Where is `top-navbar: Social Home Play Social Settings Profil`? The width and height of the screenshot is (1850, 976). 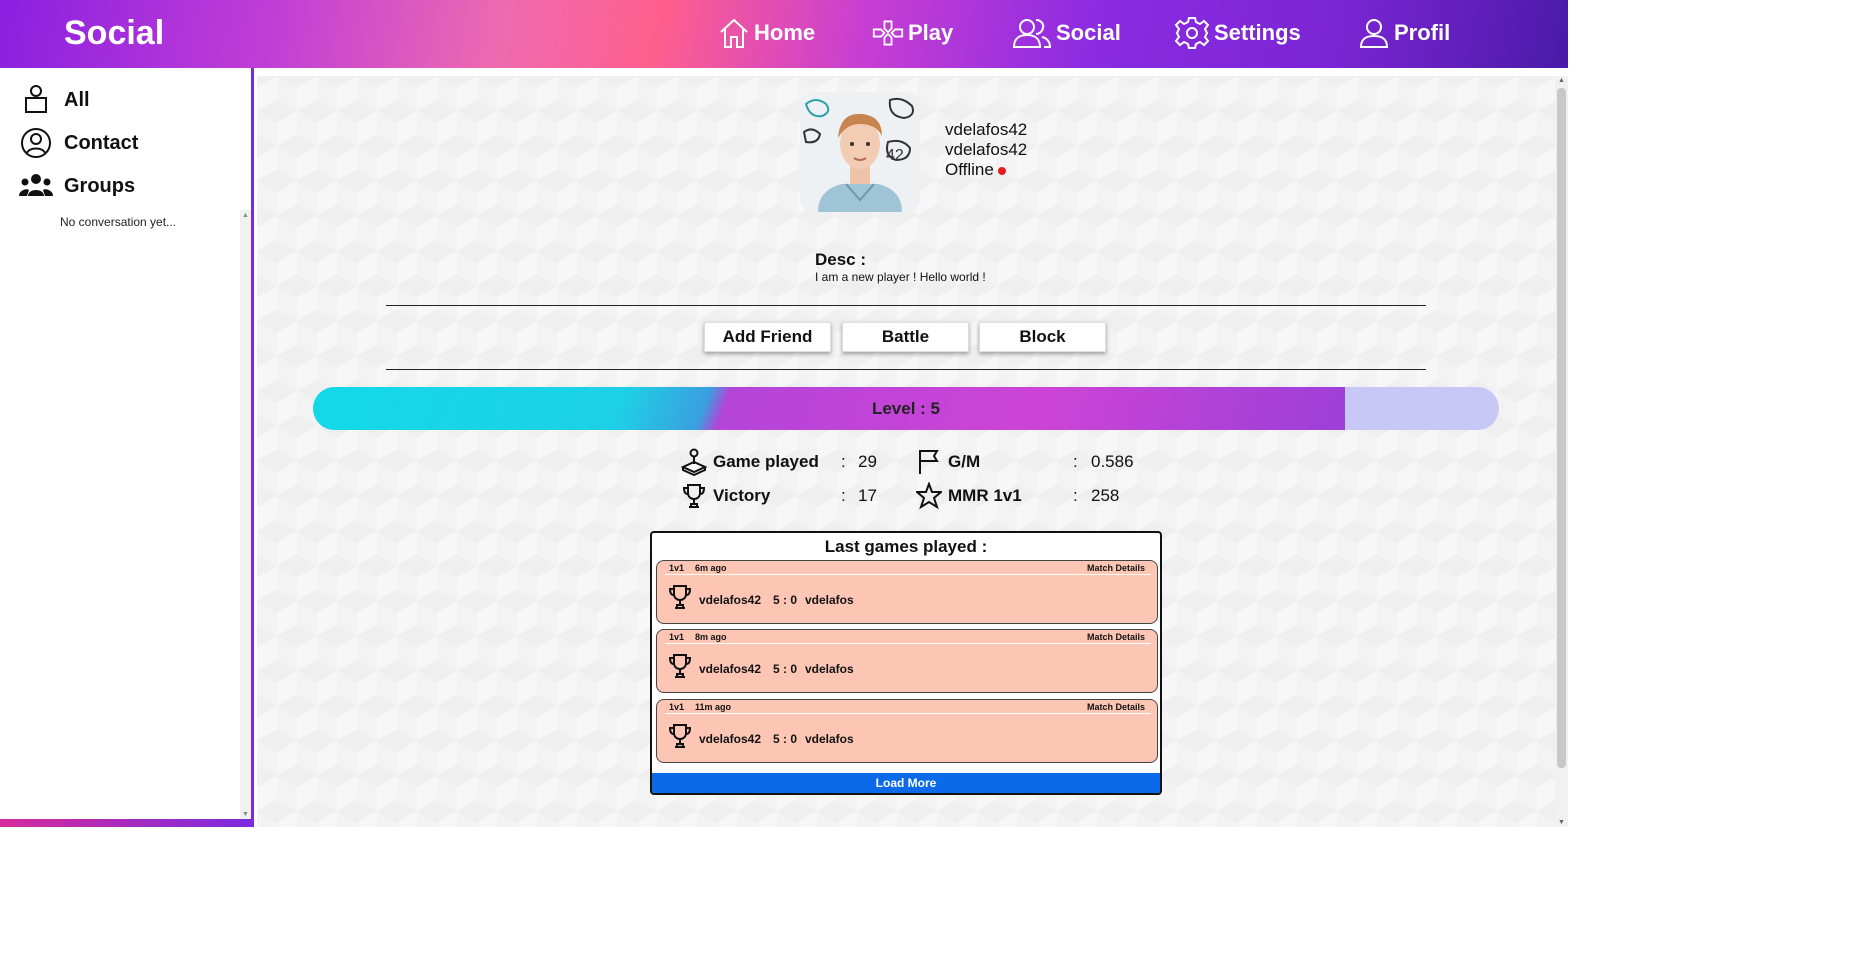 top-navbar: Social Home Play Social Settings Profil is located at coordinates (784, 34).